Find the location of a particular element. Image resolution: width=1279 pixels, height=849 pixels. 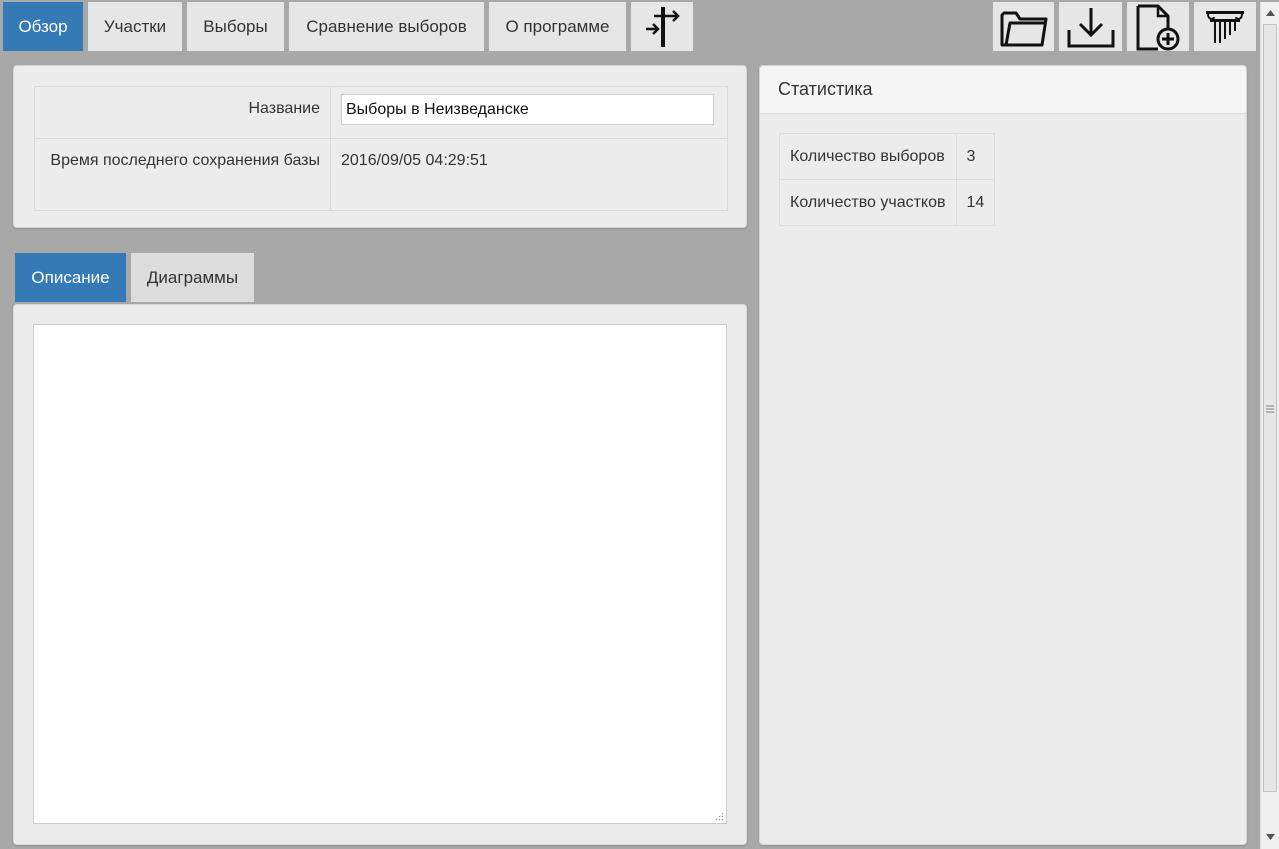

grip-lines-icon is located at coordinates (1270, 409).